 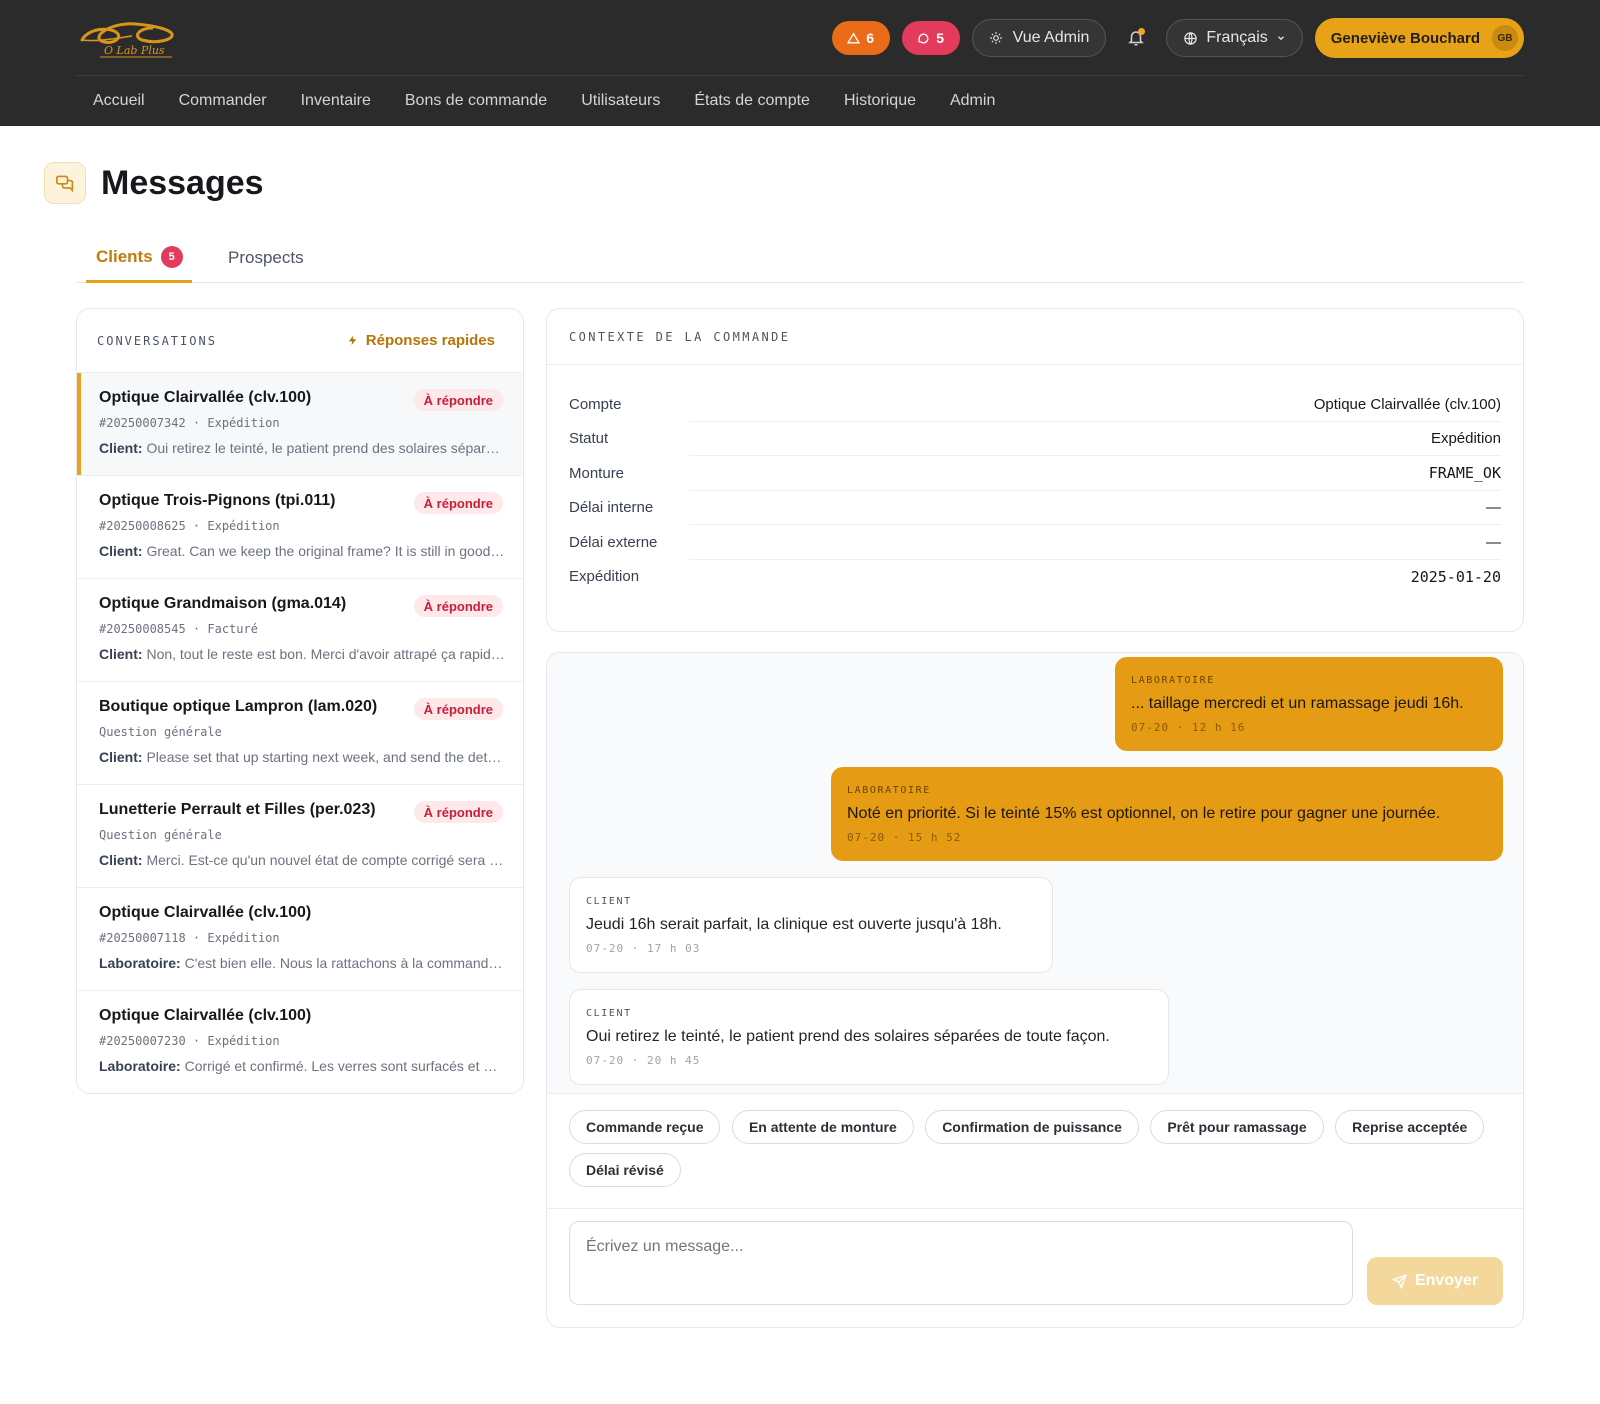 I want to click on context-row-account: Compte Optique Clairvallée (clv.100), so click(x=1035, y=404).